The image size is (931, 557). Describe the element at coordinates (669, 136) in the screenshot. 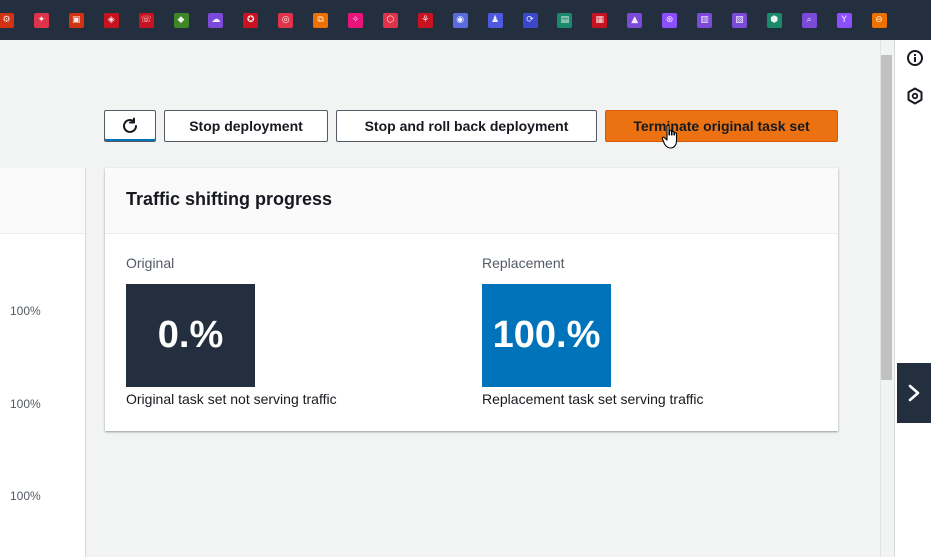

I see `hand-cursor-icon` at that location.